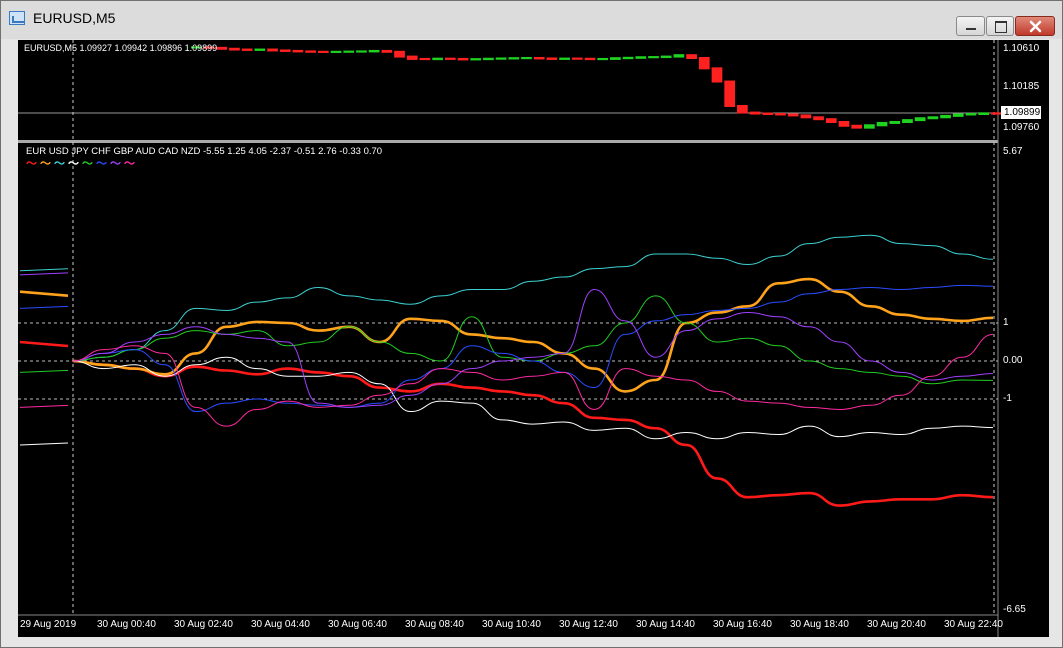 This screenshot has height=648, width=1063. Describe the element at coordinates (74, 18) in the screenshot. I see `window-title: EURUSD,M5` at that location.